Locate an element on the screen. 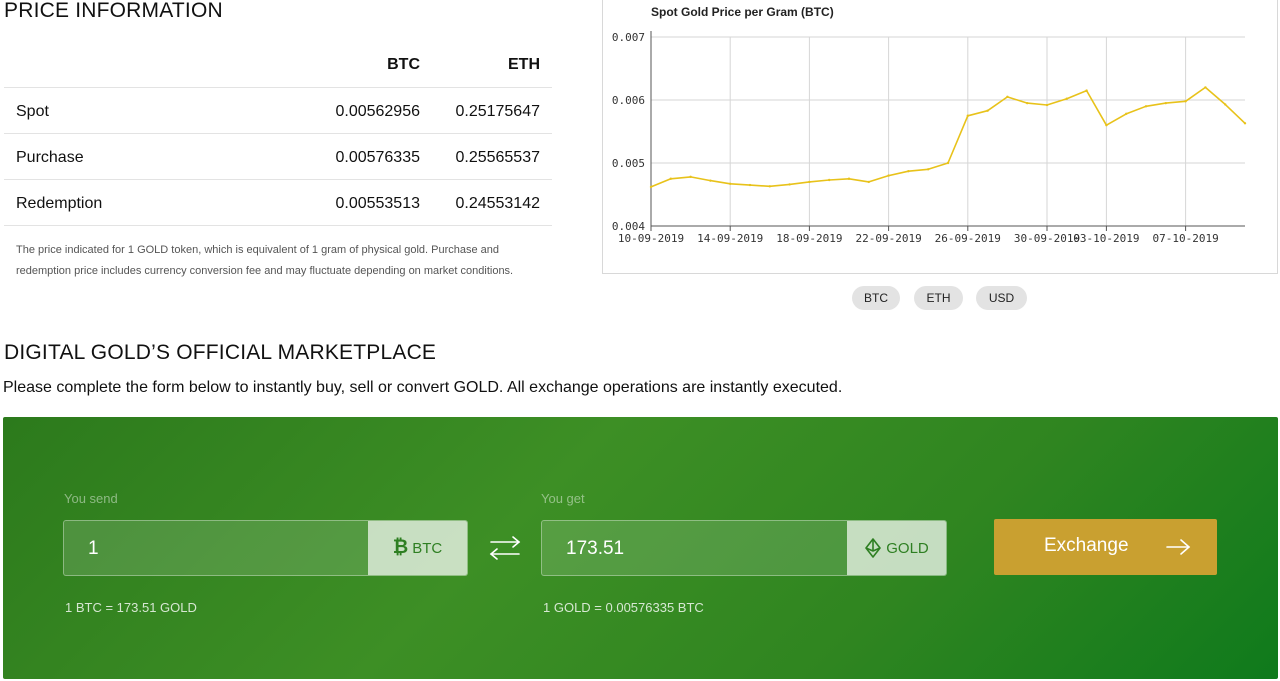 The width and height of the screenshot is (1280, 681). x-tick-label: 22-09-2019 is located at coordinates (888, 238).